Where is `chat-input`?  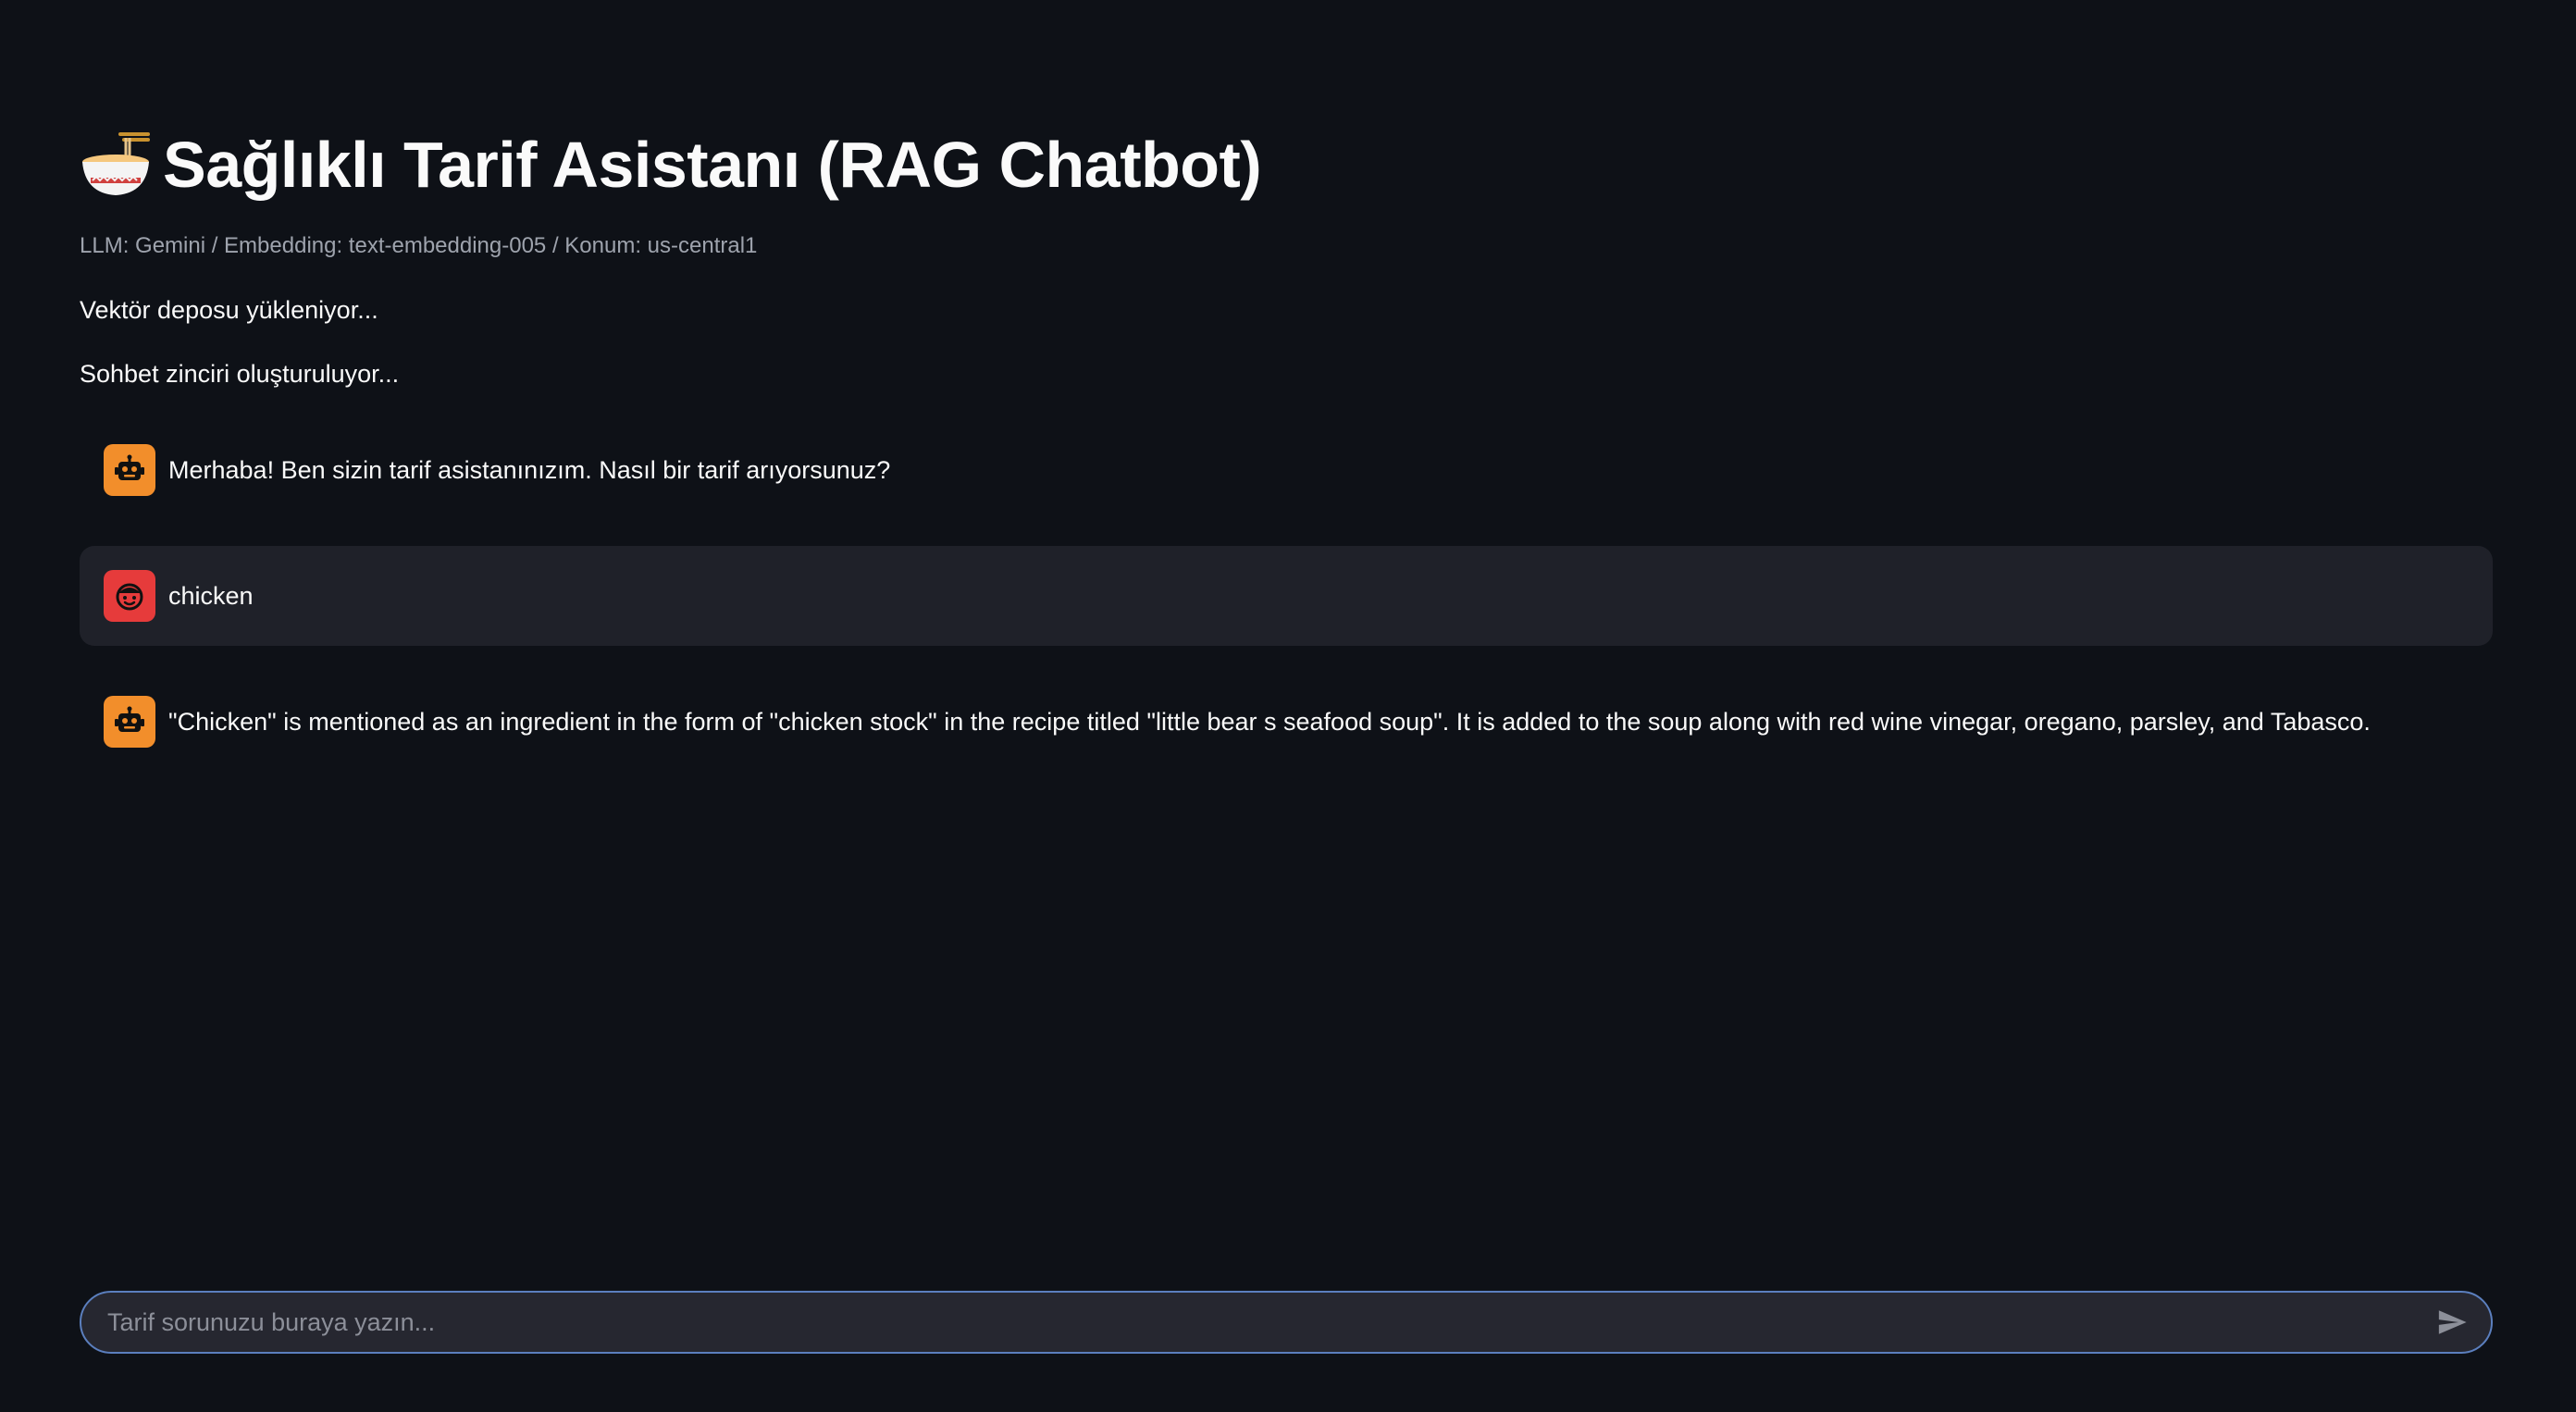 chat-input is located at coordinates (1253, 1322).